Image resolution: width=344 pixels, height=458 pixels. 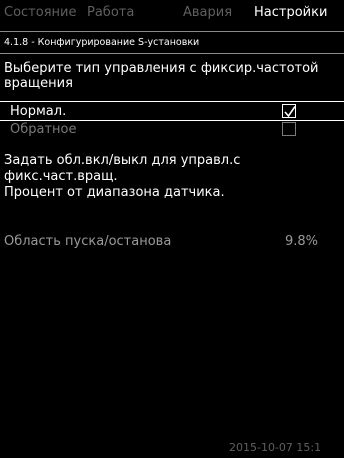 I want to click on menu-divider, so click(x=172, y=53).